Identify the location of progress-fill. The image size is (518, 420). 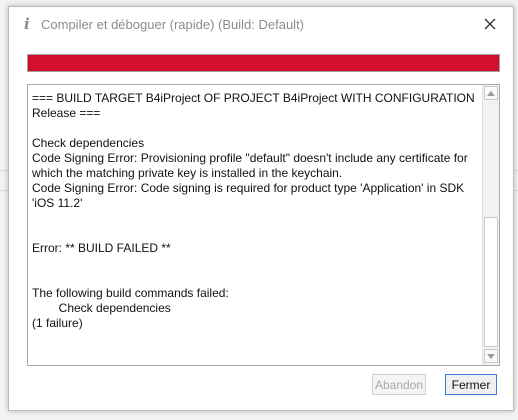
(263, 63).